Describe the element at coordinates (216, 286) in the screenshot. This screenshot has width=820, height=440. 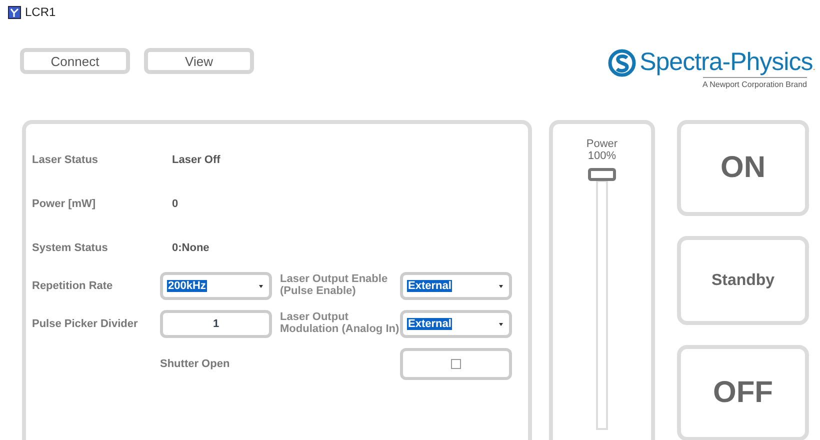
I see `dropdown: 200kHz` at that location.